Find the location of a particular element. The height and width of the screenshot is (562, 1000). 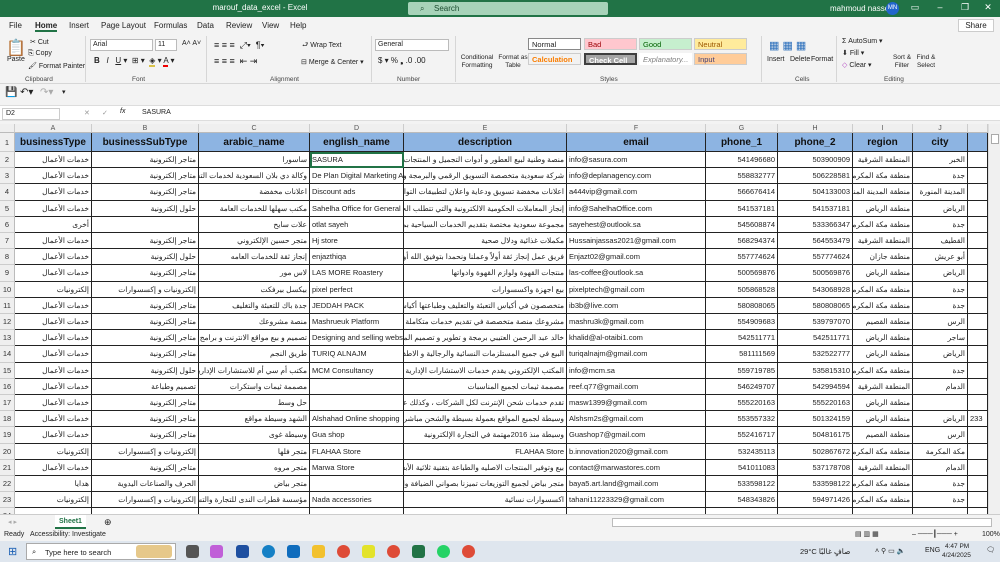

table-cell: الحرف والصناعات اليدوية is located at coordinates (145, 484).